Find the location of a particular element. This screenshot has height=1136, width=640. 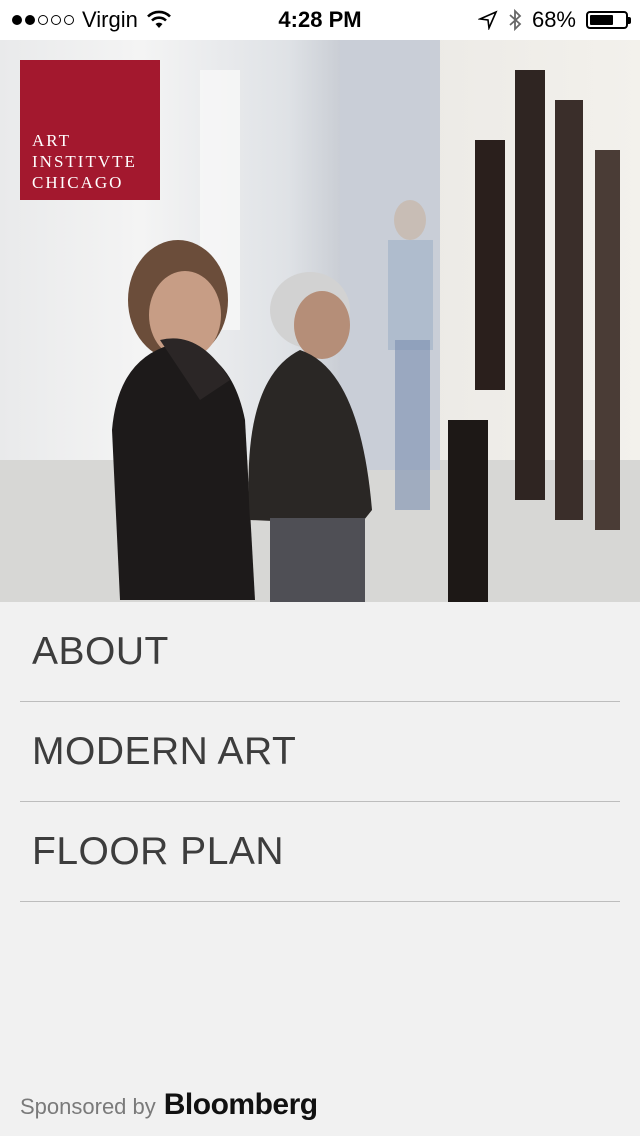

sponsor-footer: Sponsored by Bloomberg is located at coordinates (169, 1105).